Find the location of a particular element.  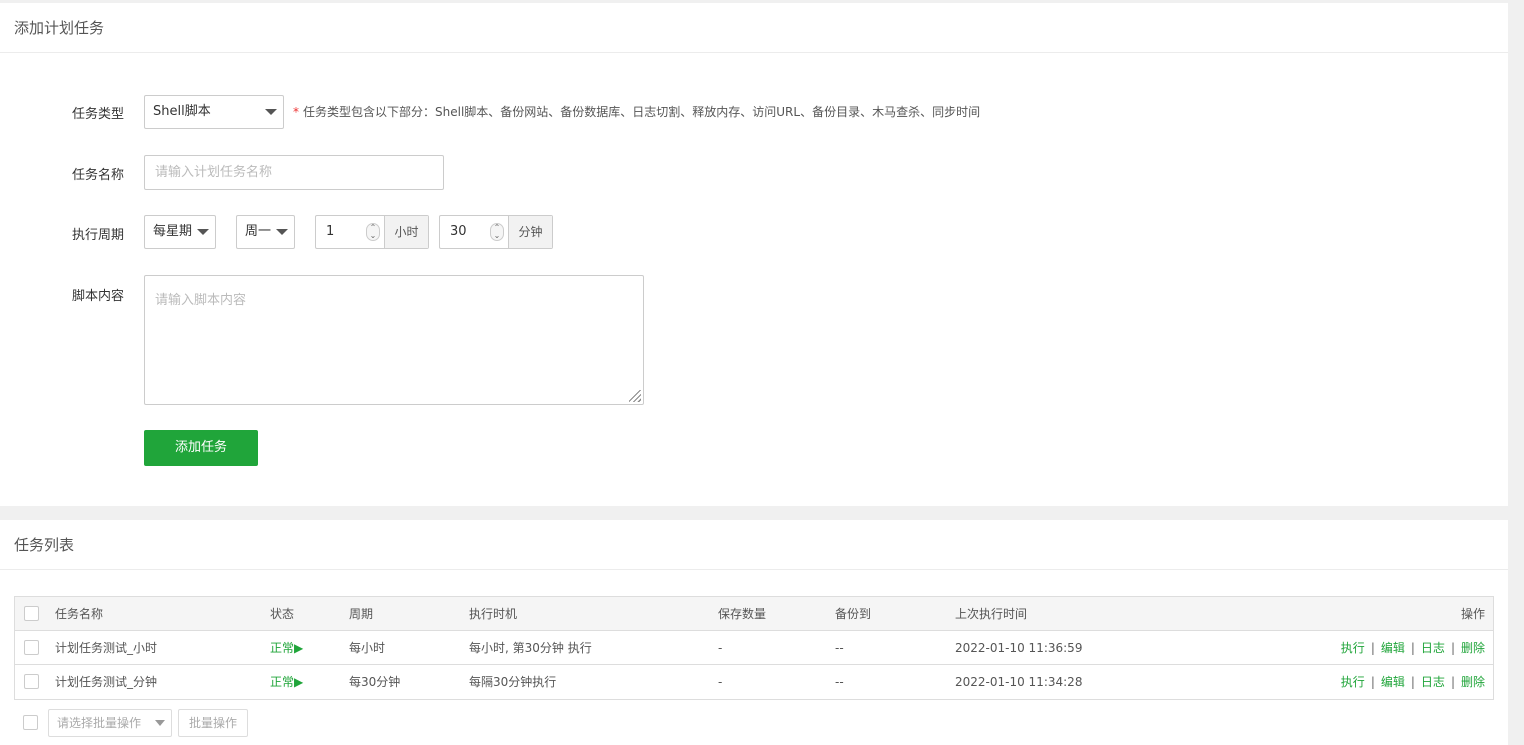

col-name: 任务名称 is located at coordinates (79, 614).